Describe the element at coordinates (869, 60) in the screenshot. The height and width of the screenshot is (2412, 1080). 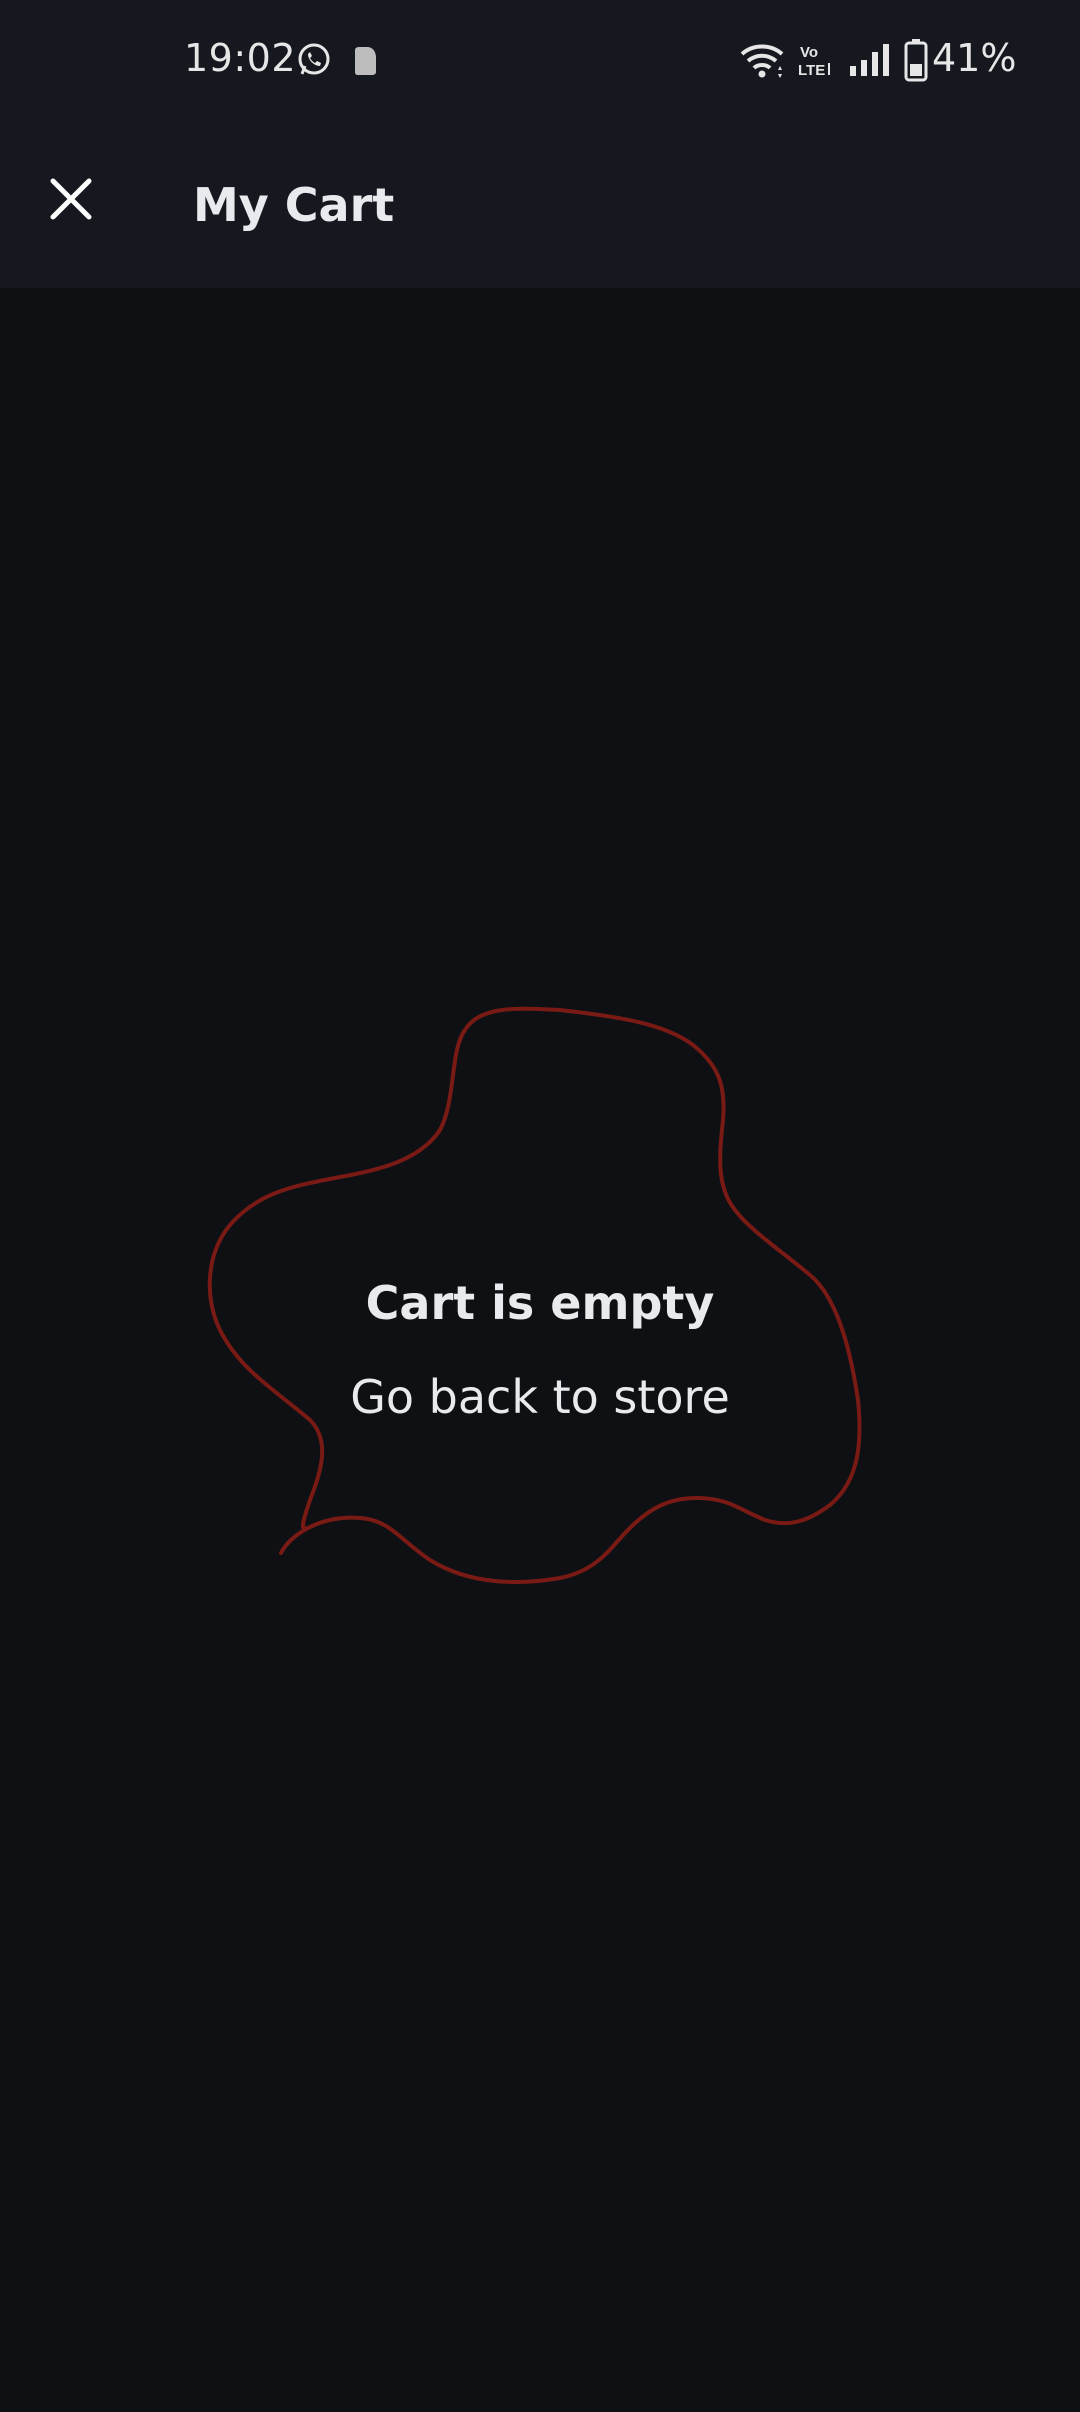
I see `signal-icon` at that location.